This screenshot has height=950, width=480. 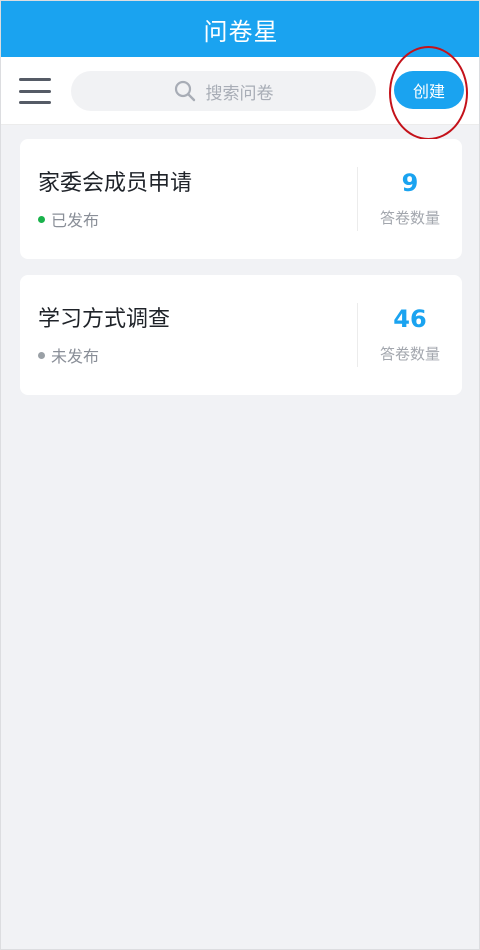 What do you see at coordinates (75, 356) in the screenshot?
I see `survey-status-text: 未发布` at bounding box center [75, 356].